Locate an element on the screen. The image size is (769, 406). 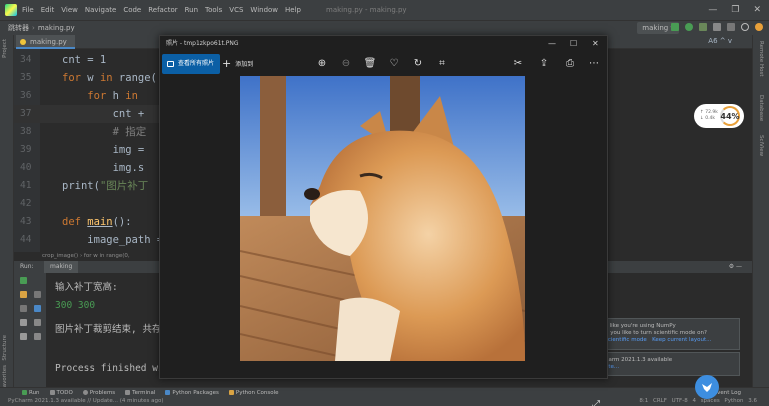
code-line: 36 for h in is located at coordinates (86, 96).